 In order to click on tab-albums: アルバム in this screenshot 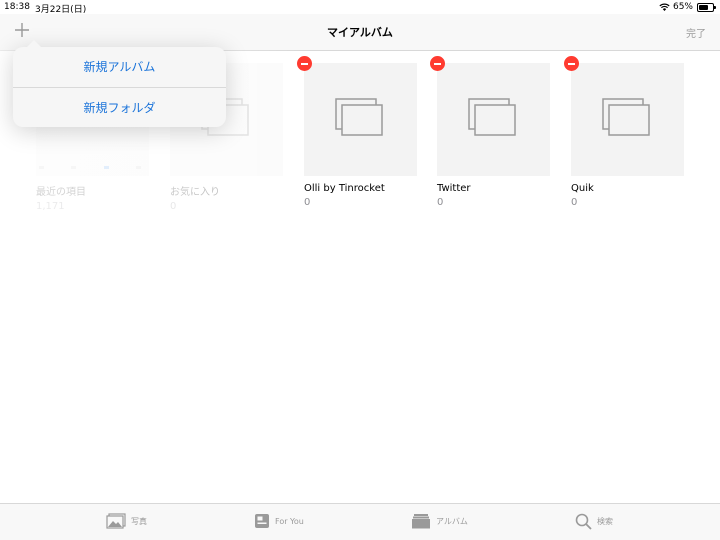, I will do `click(439, 521)`.